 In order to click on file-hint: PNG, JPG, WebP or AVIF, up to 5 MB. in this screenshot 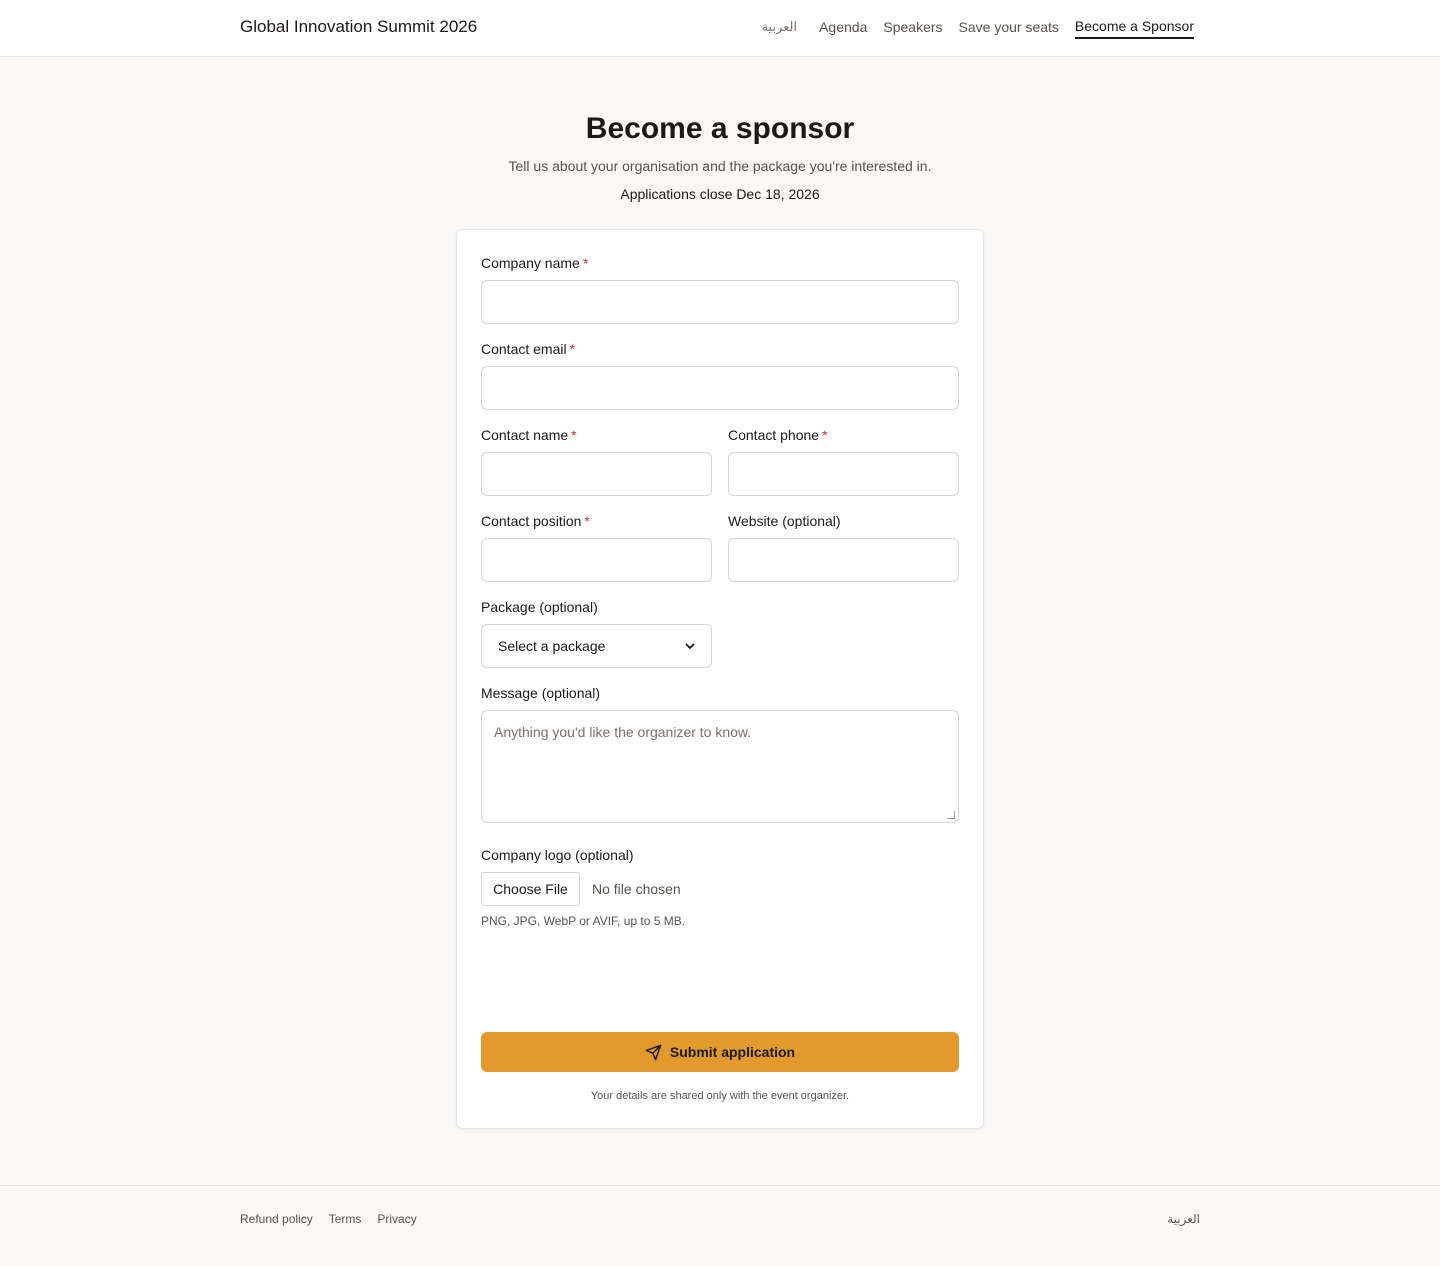, I will do `click(583, 921)`.